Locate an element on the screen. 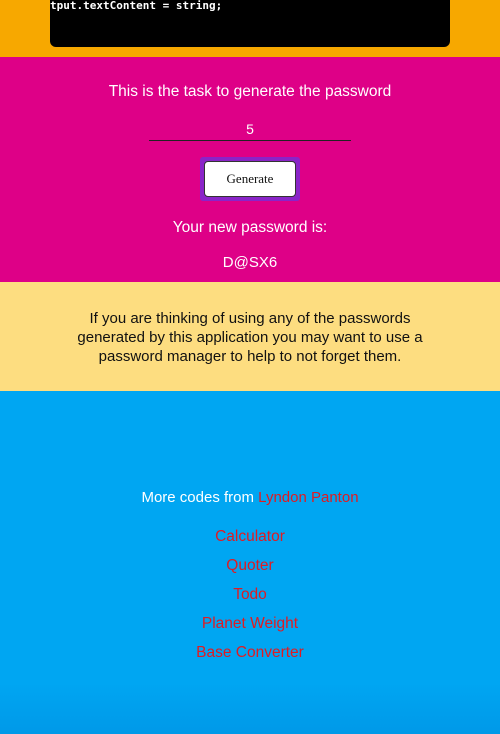 The height and width of the screenshot is (734, 500). generate-button: Generate is located at coordinates (250, 179).